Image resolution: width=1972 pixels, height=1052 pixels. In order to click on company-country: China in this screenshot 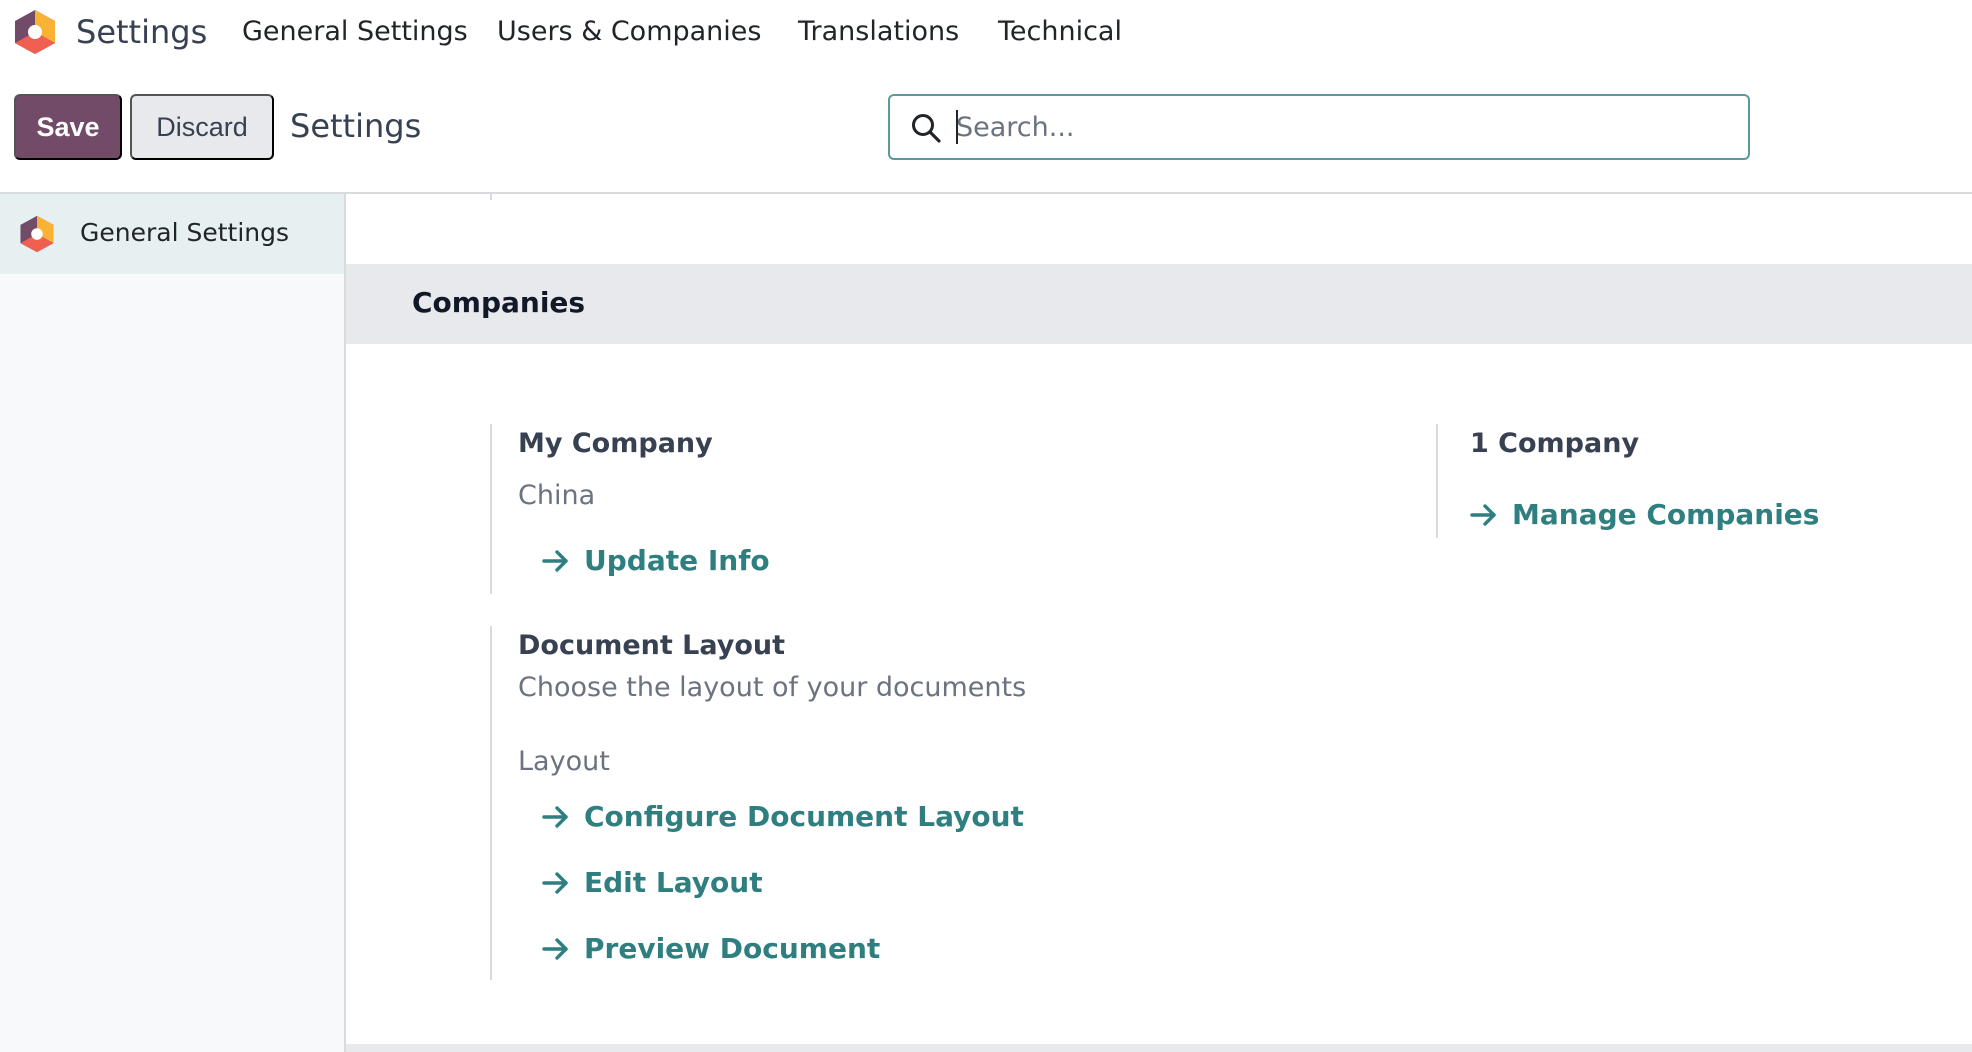, I will do `click(557, 495)`.